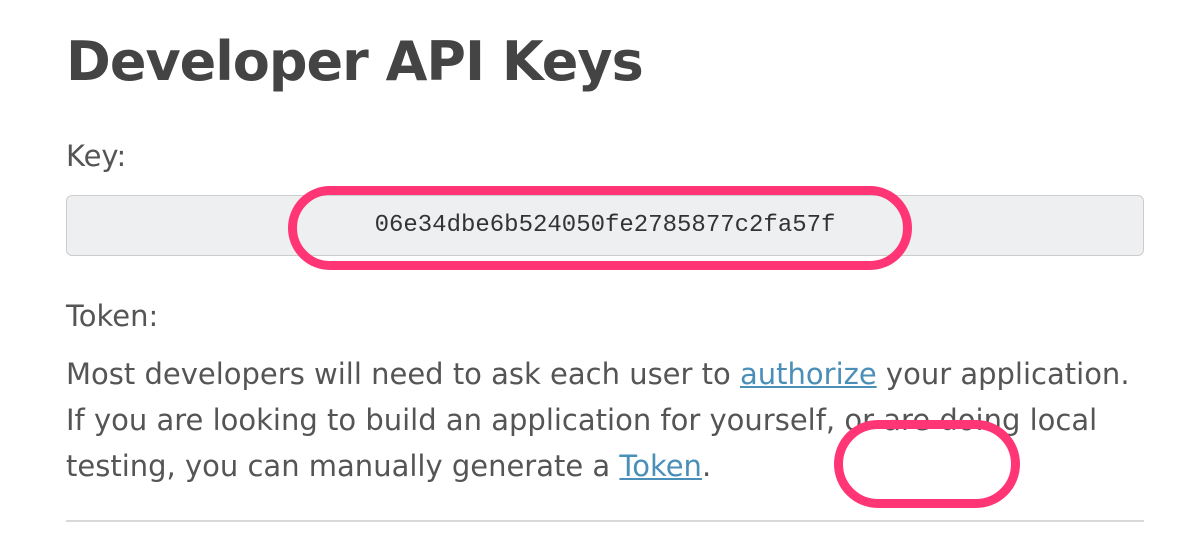  Describe the element at coordinates (112, 316) in the screenshot. I see `token-label: Token:` at that location.